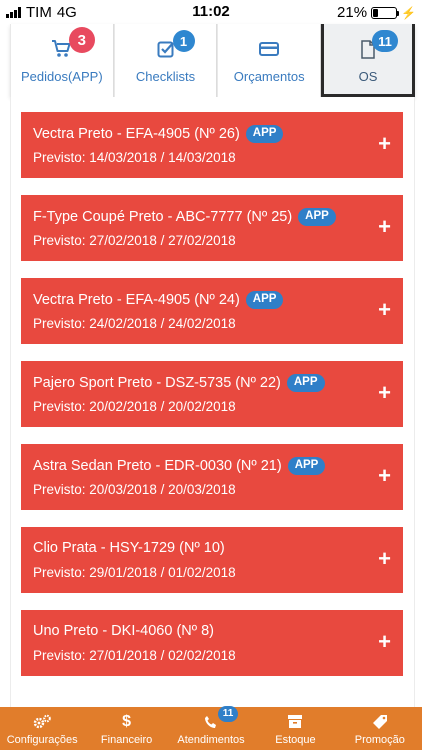 Image resolution: width=422 pixels, height=750 pixels. I want to click on nav-financeiro: $ Financeiro, so click(126, 728).